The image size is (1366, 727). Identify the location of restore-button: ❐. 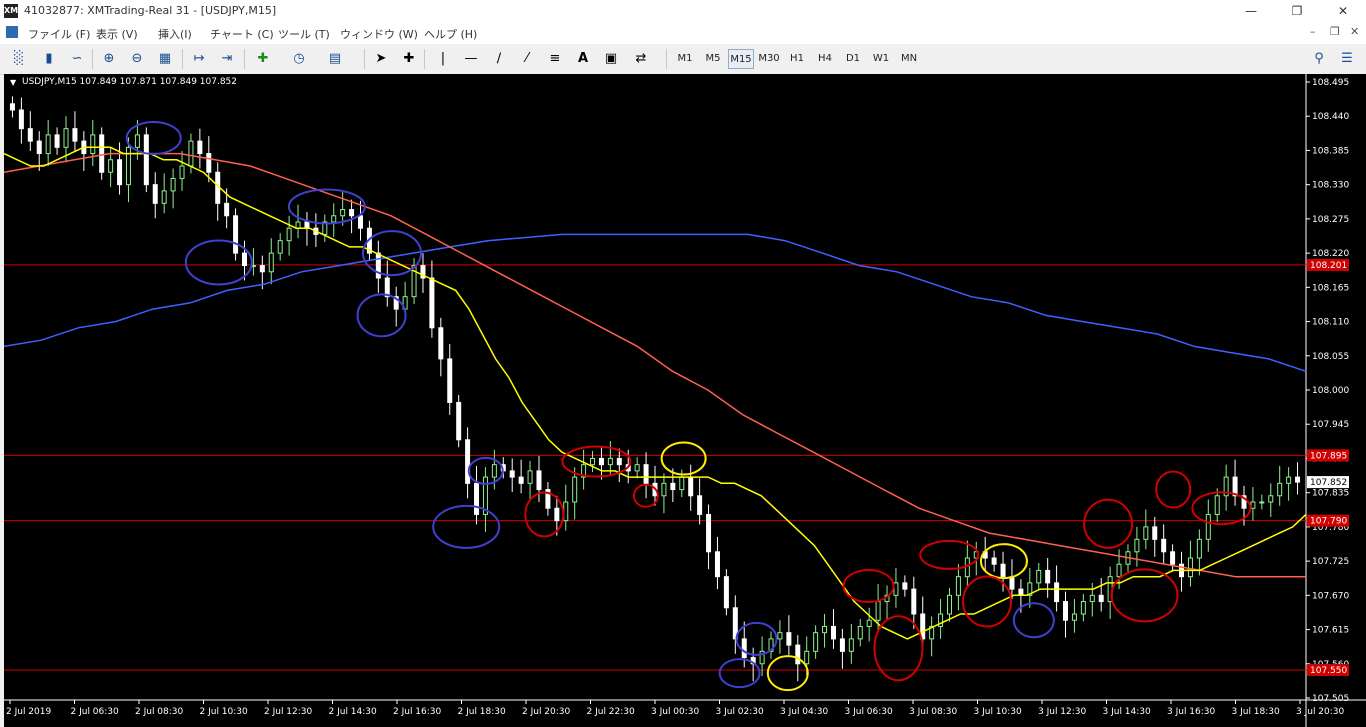
(1297, 11).